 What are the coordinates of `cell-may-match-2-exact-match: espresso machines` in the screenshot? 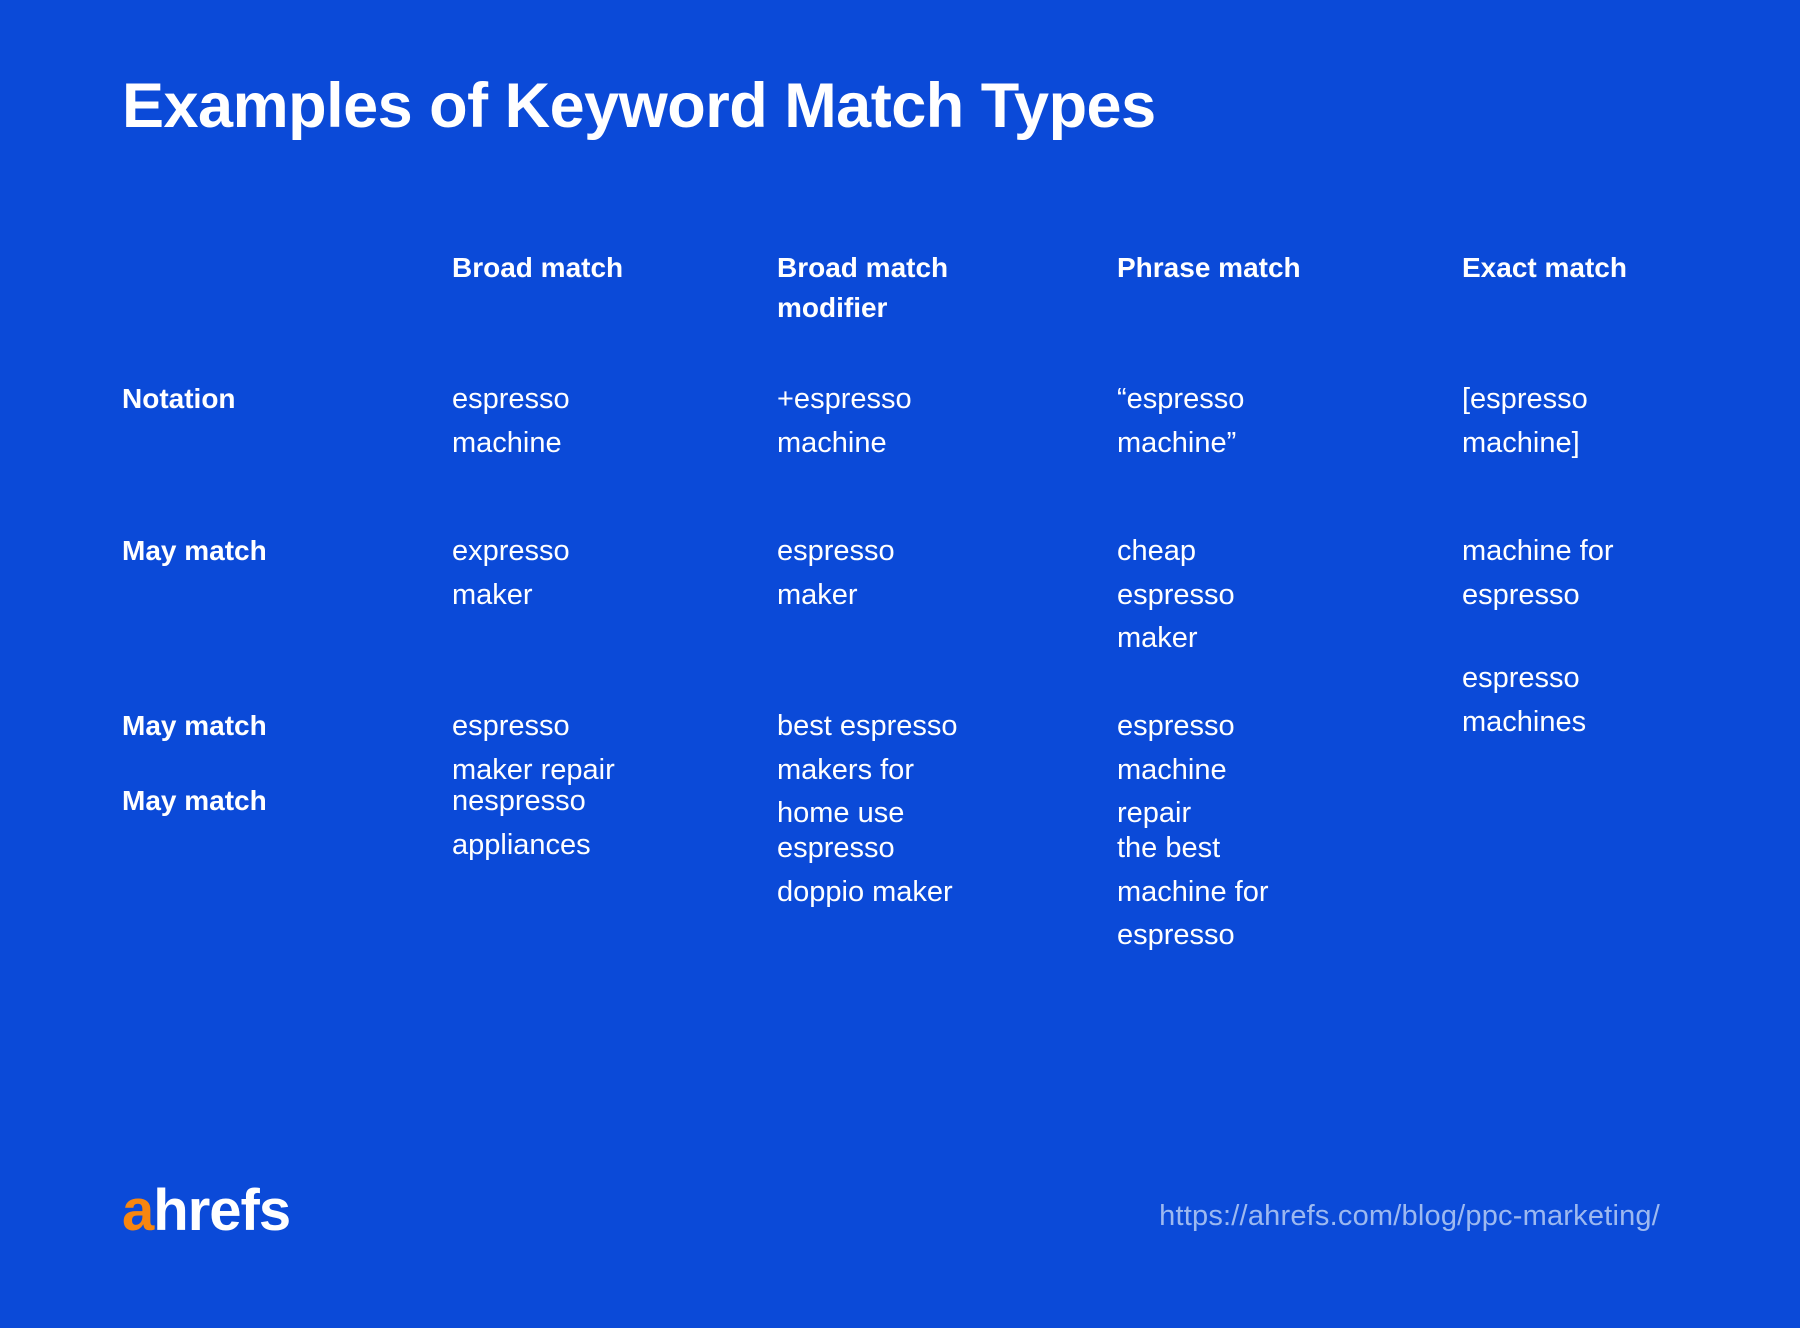 It's located at (1524, 700).